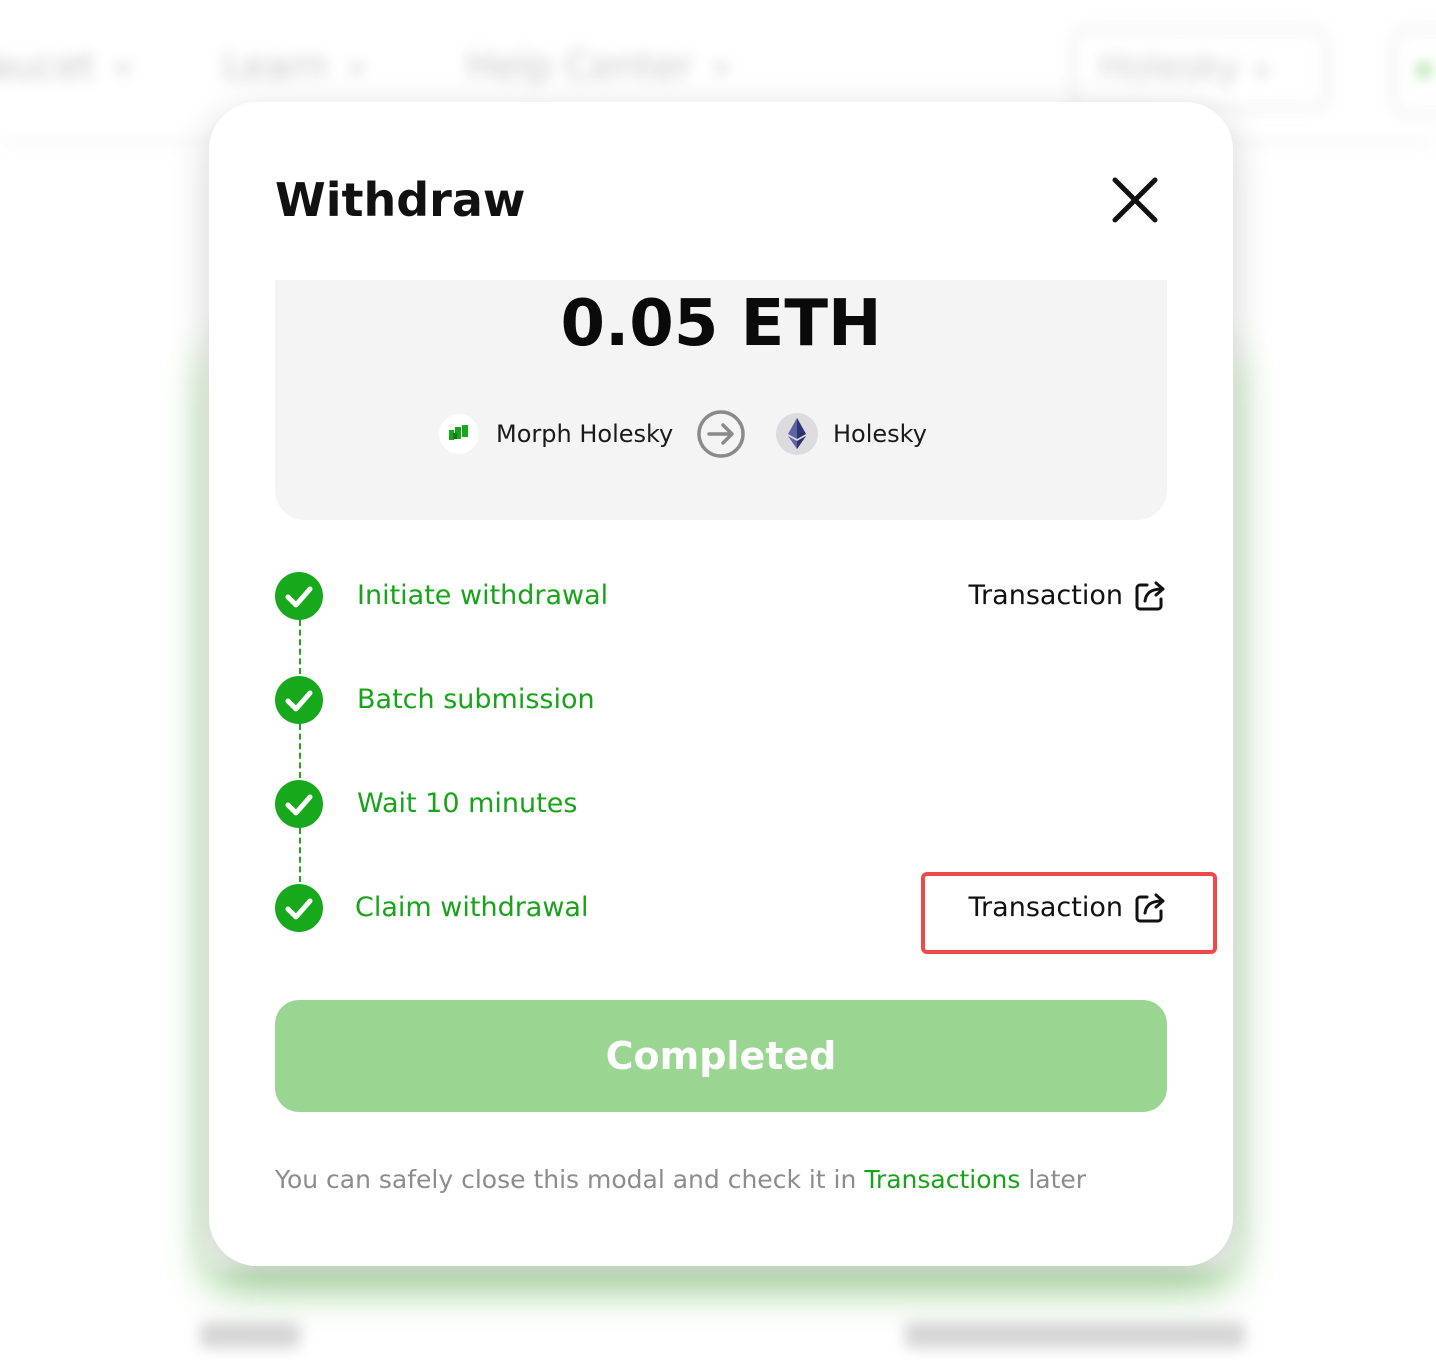 This screenshot has height=1360, width=1436. I want to click on network-selector: Holesky ▾, so click(1200, 69).